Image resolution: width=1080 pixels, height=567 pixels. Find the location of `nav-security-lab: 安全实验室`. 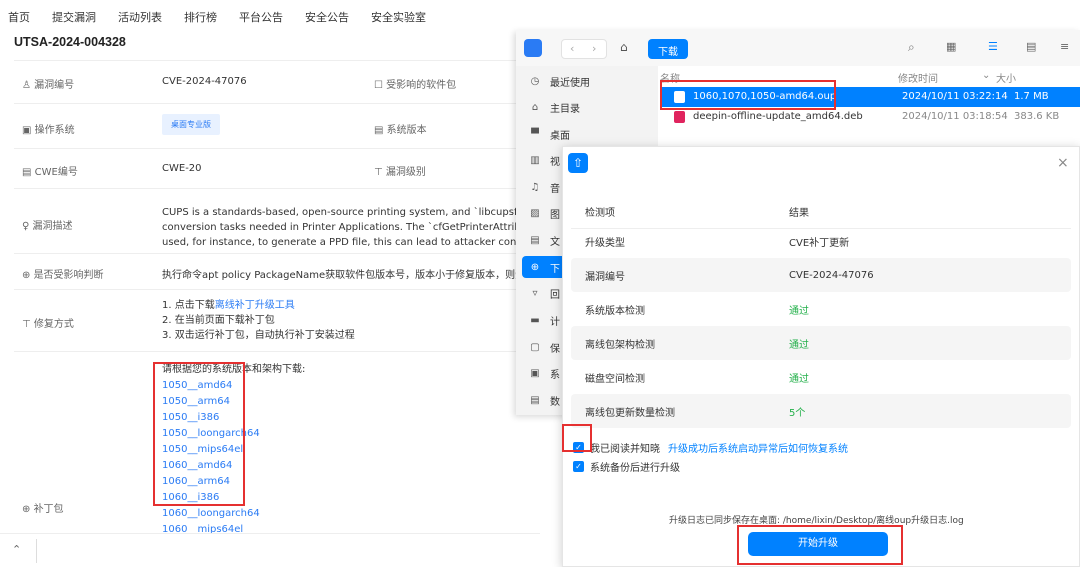

nav-security-lab: 安全实验室 is located at coordinates (398, 17).